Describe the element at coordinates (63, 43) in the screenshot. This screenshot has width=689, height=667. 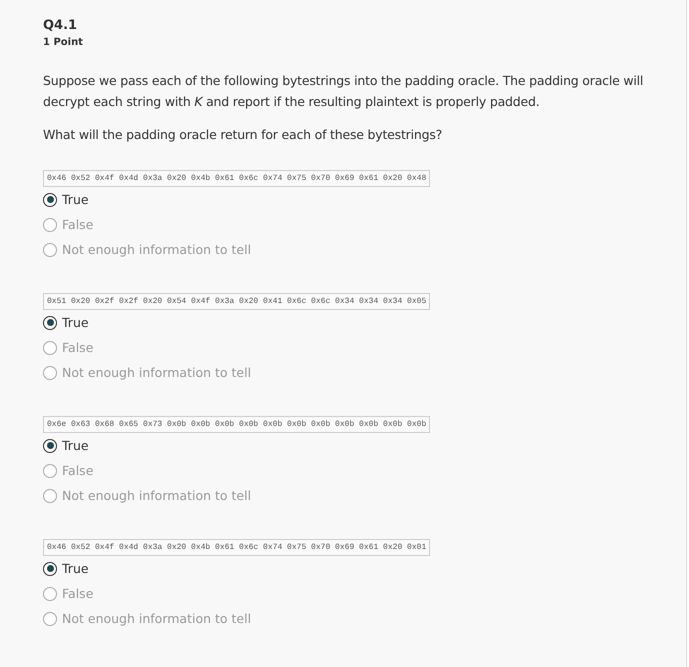
I see `points-label: 1 Point` at that location.